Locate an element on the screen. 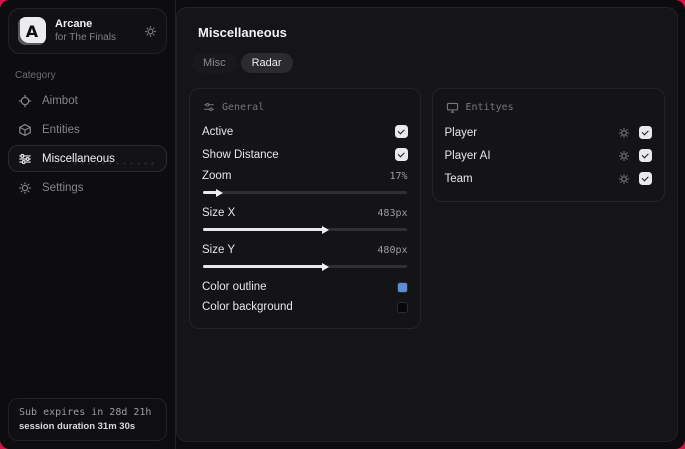  setting-row-color-background: Color background is located at coordinates (305, 307).